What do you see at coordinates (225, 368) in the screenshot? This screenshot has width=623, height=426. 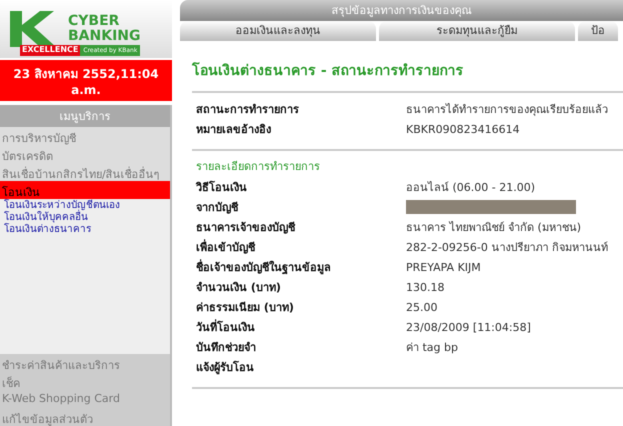 I see `detail-label: แจ้งผู้รับโอน` at bounding box center [225, 368].